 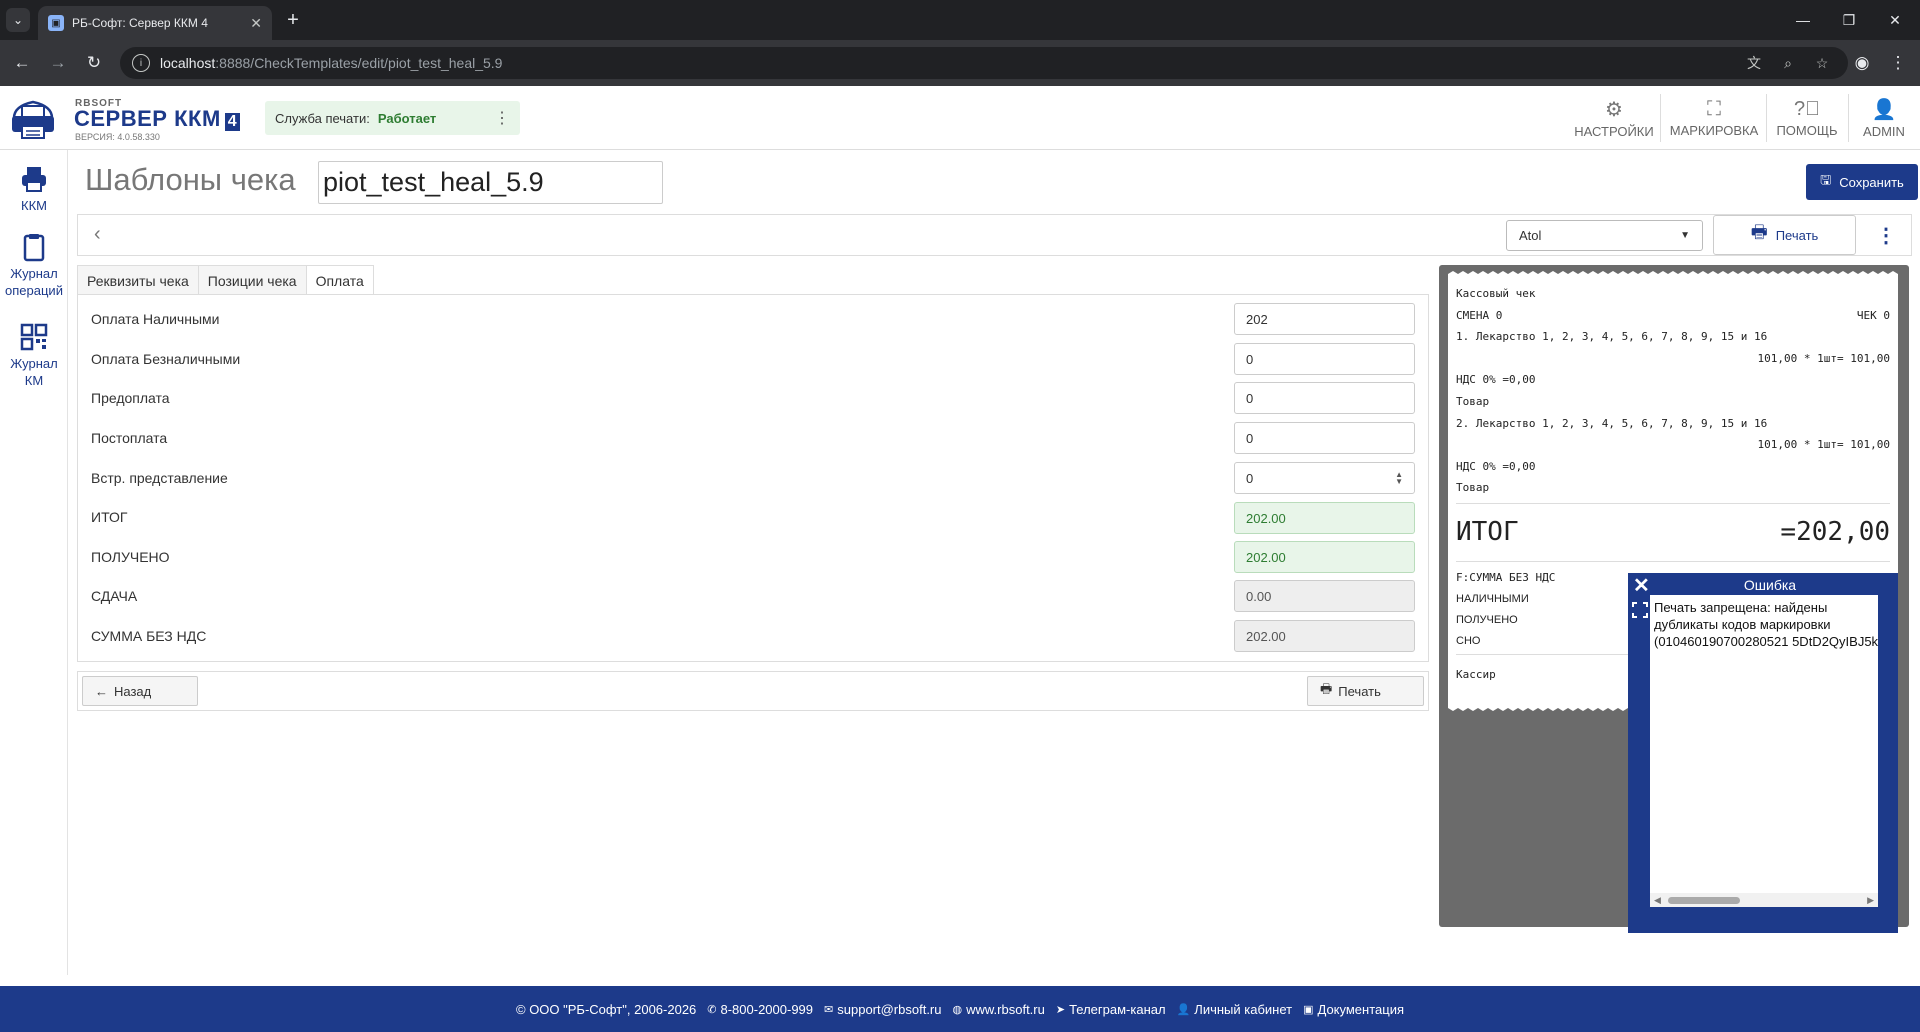 What do you see at coordinates (1714, 118) in the screenshot?
I see `nav-marking: ⛶ МАРКИРОВКА` at bounding box center [1714, 118].